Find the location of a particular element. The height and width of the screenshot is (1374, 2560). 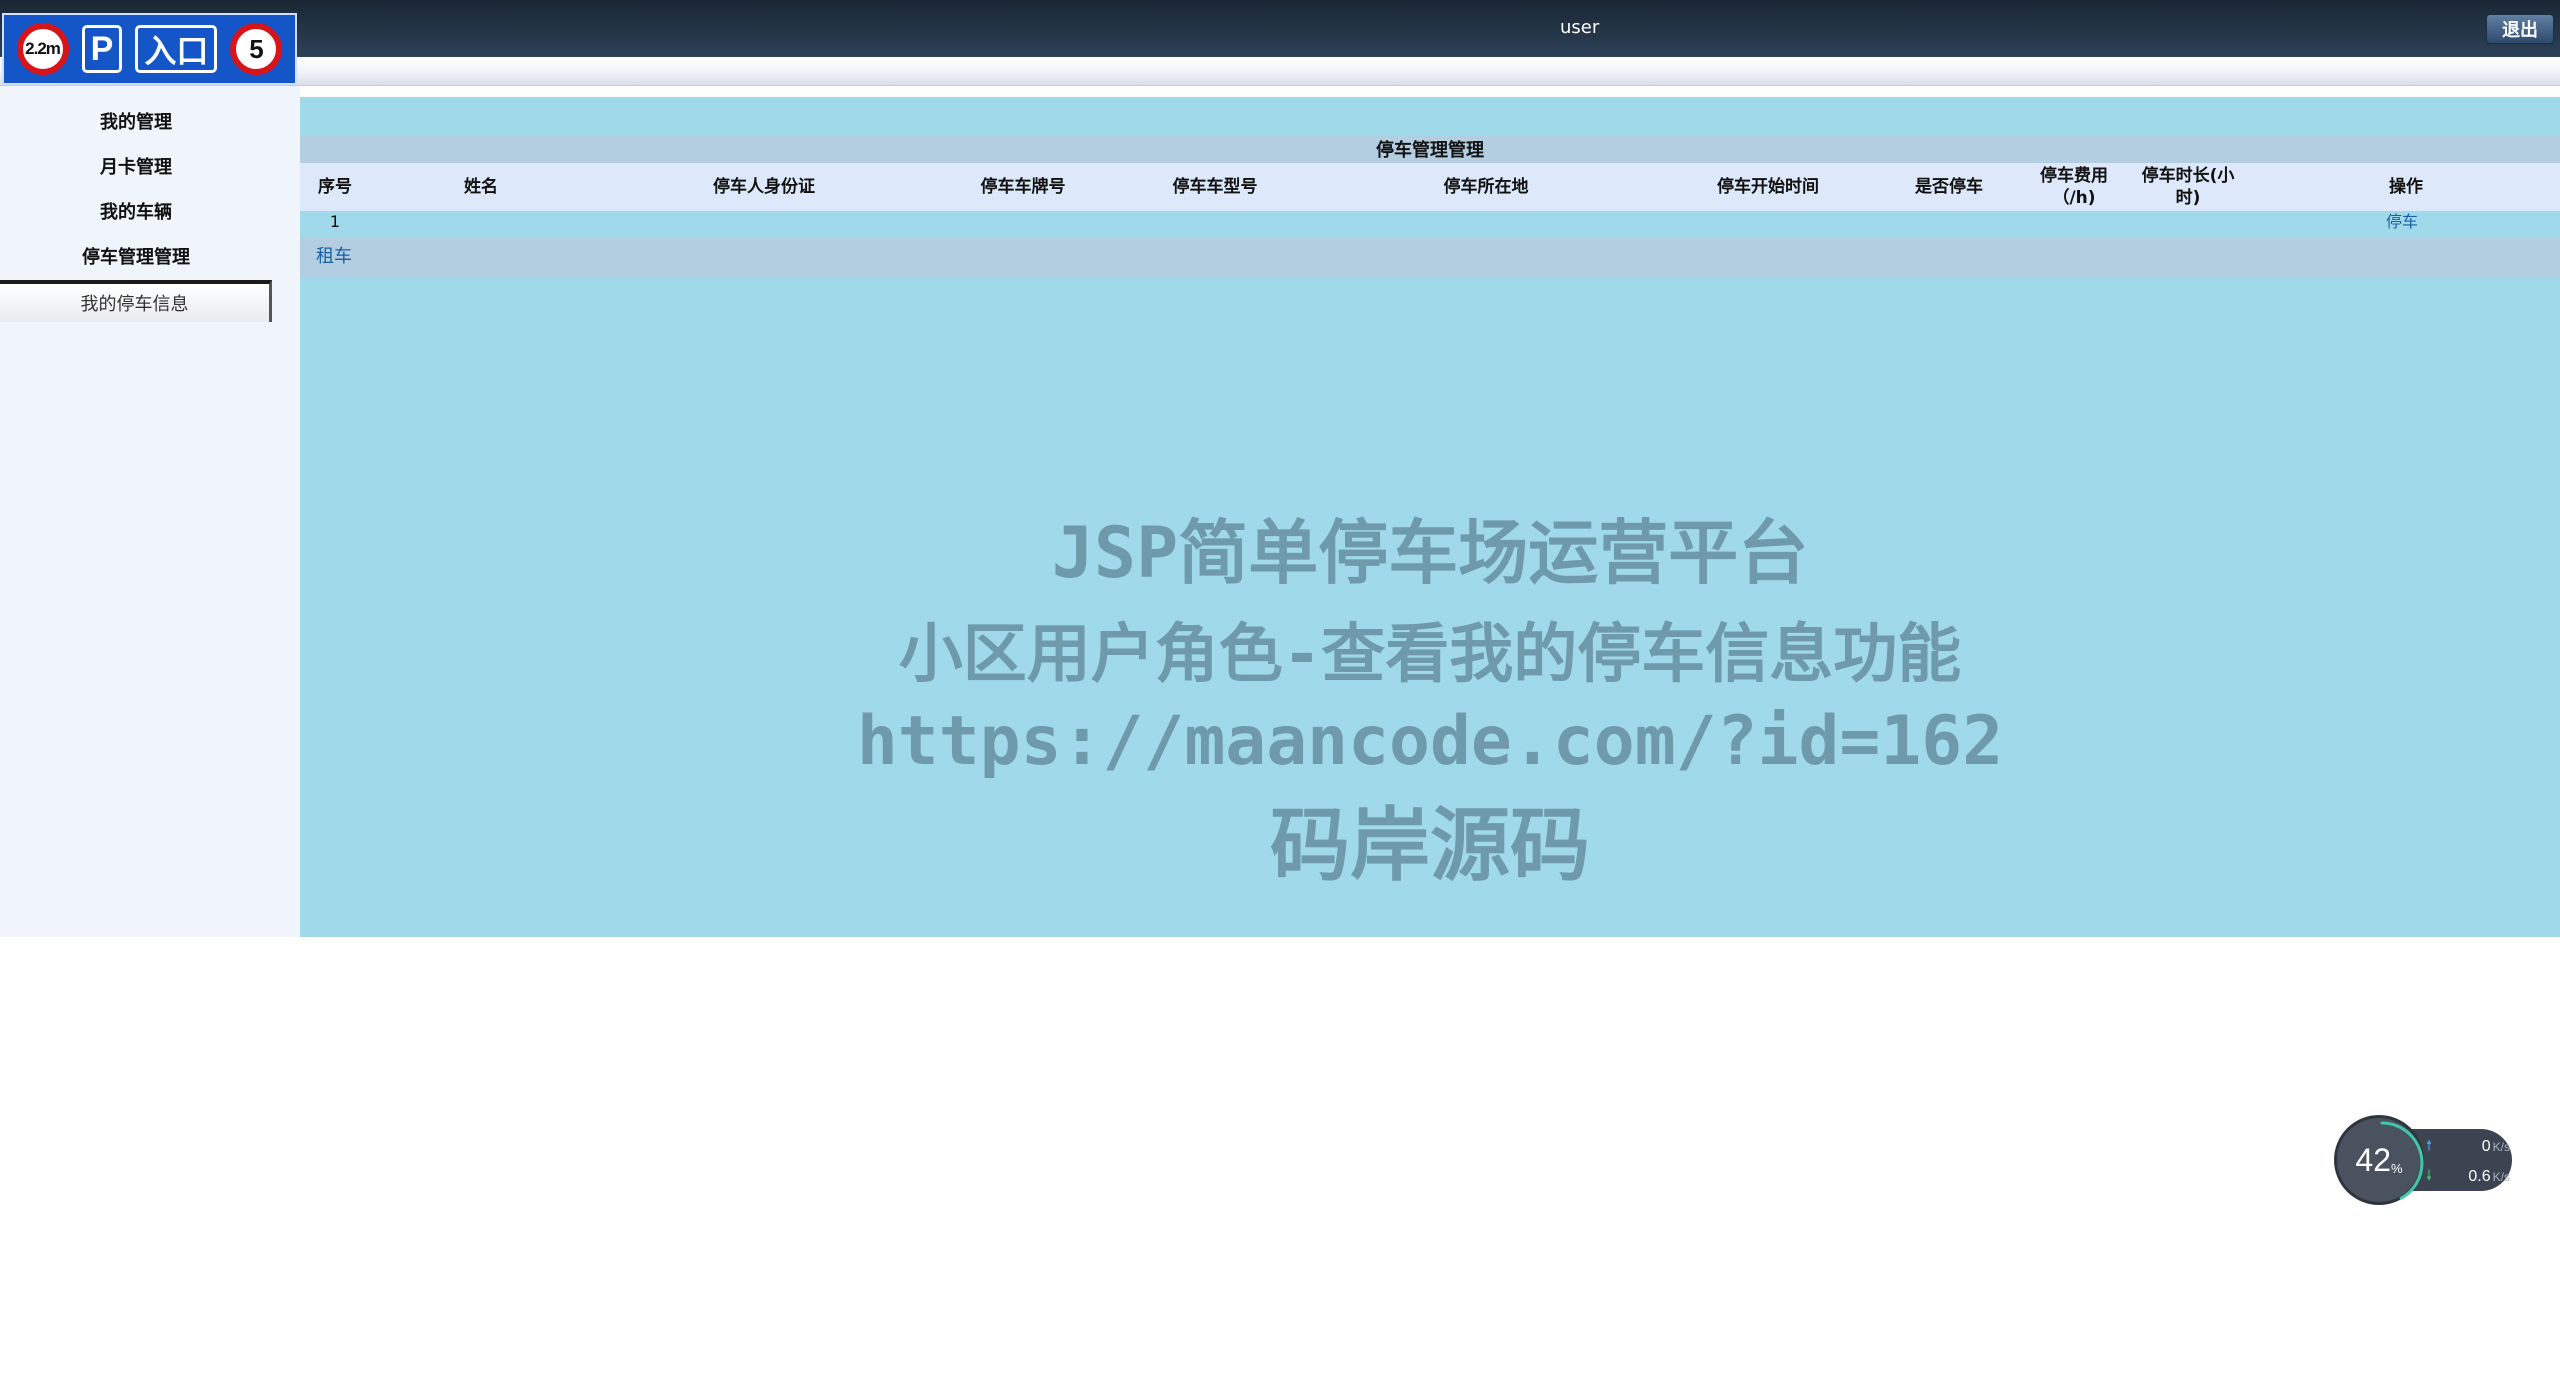

column-header-duration: 停车时长(小时) is located at coordinates (2188, 187).